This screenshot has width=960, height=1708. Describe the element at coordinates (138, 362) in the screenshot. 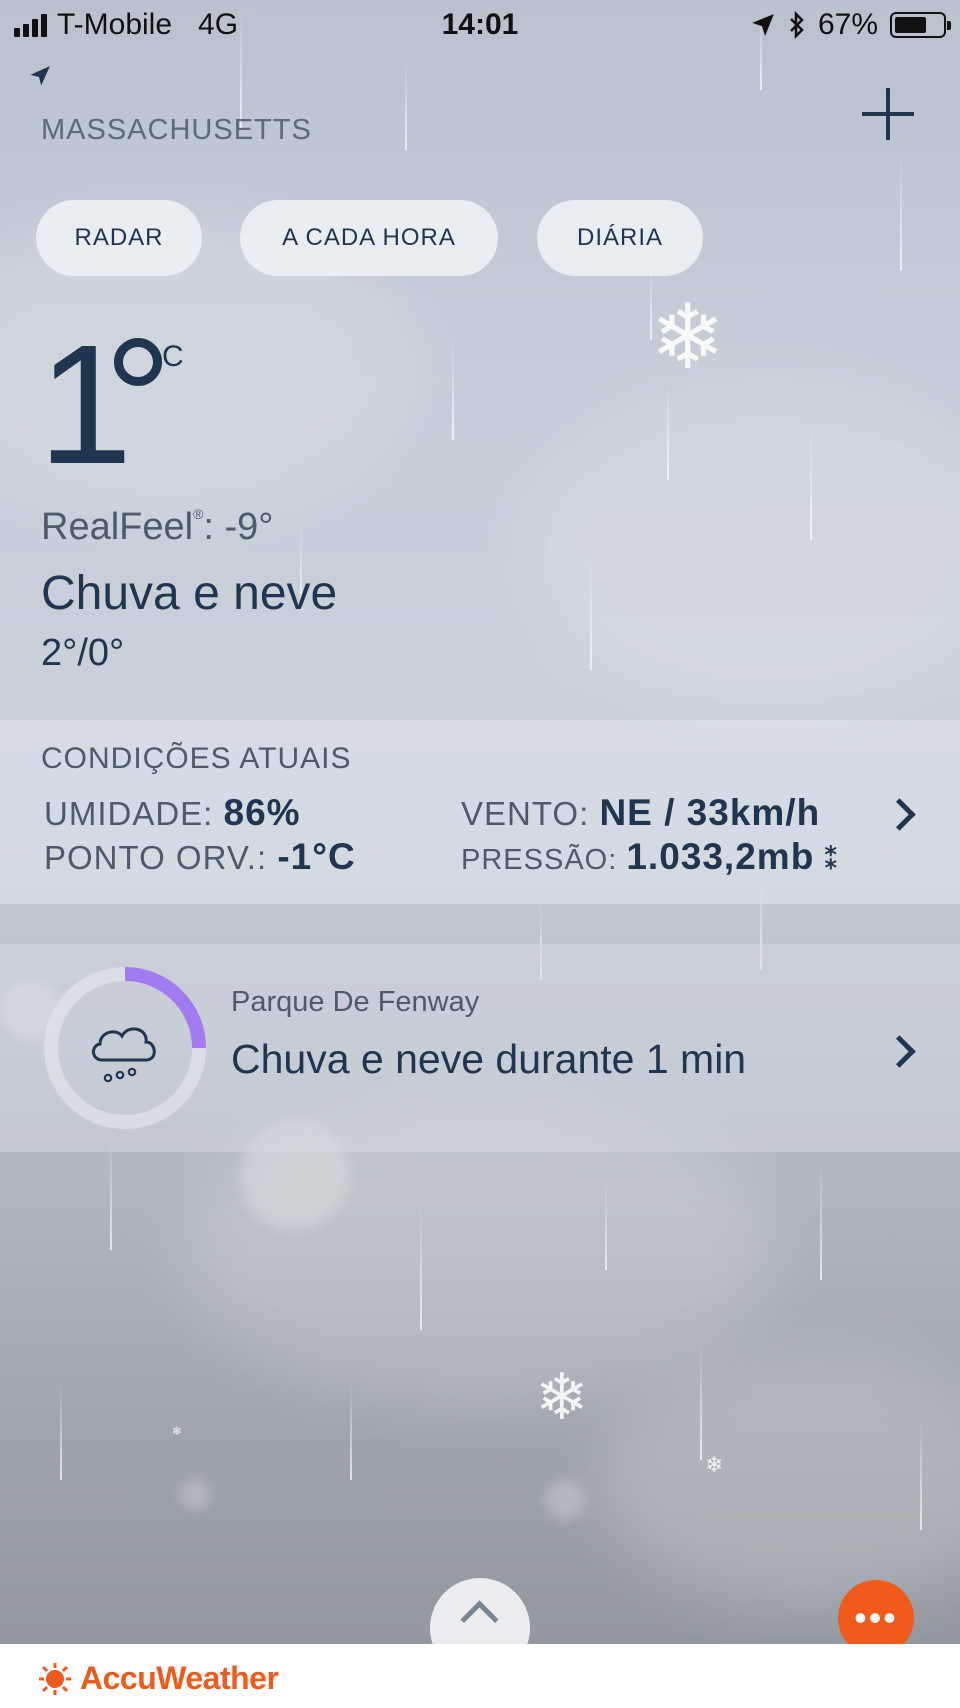

I see `degree-symbol` at that location.